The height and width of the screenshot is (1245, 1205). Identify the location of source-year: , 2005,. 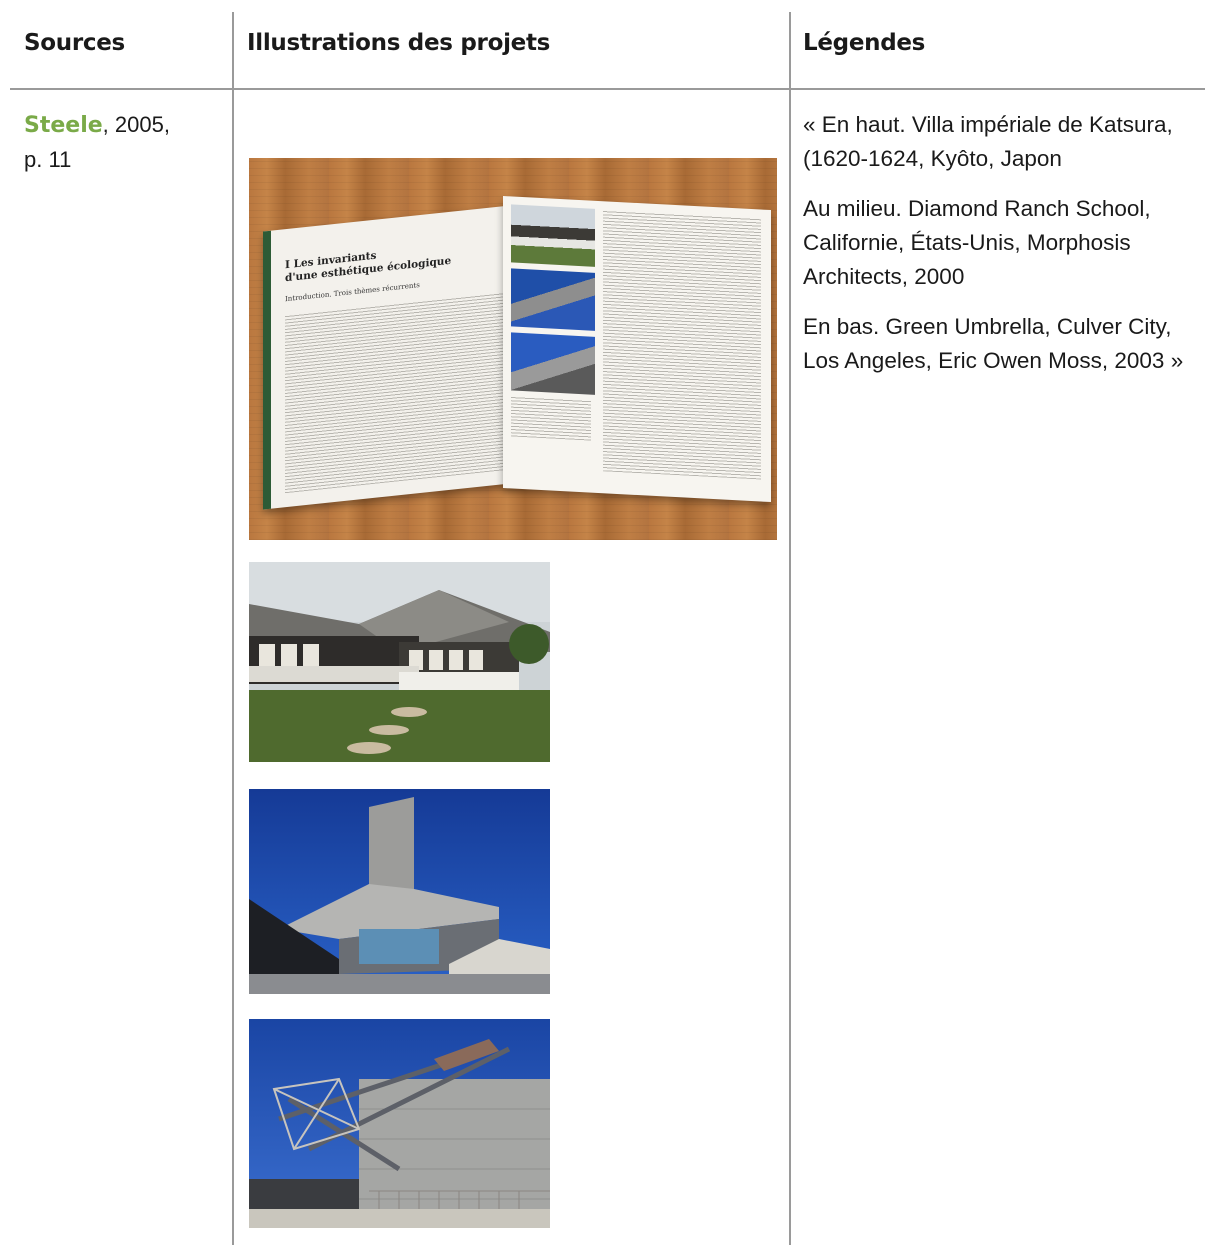
(136, 124).